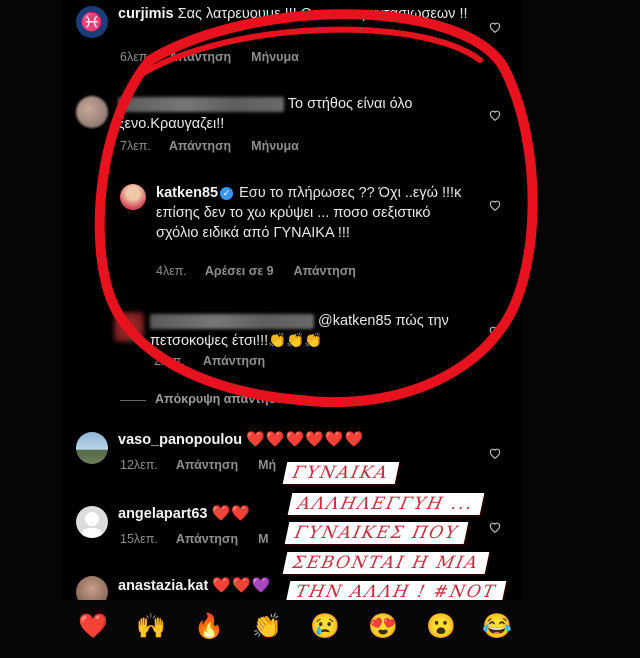 The image size is (640, 658). What do you see at coordinates (341, 473) in the screenshot?
I see `overlay-text-line: ΓΥΝΑΙΚΑ` at bounding box center [341, 473].